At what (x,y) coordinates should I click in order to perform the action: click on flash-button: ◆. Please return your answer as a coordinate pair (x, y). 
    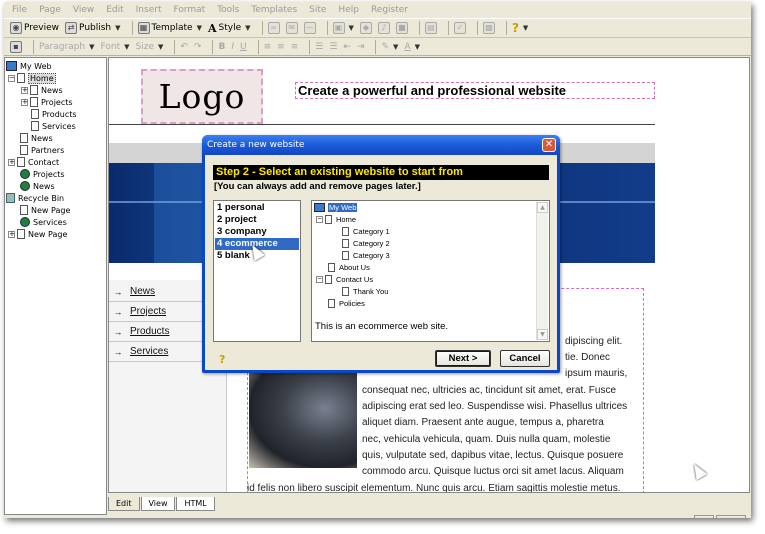
    Looking at the image, I should click on (365, 28).